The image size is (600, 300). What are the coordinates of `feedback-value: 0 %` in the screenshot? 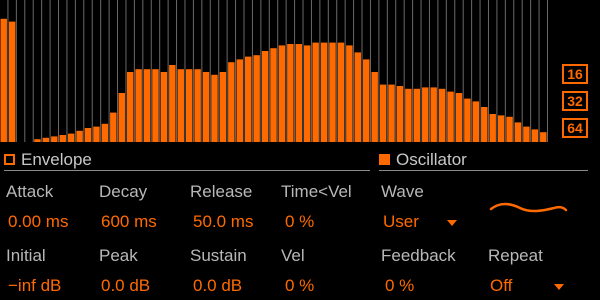 It's located at (399, 286).